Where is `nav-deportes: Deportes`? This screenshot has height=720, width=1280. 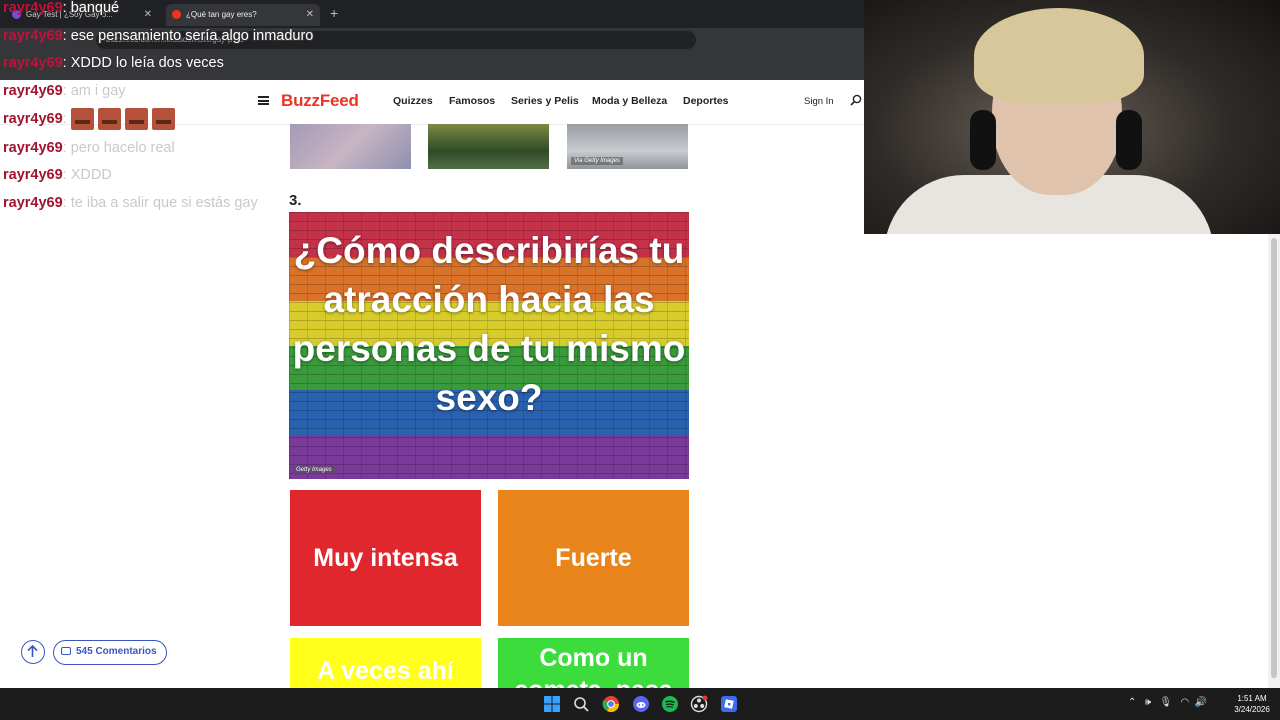 nav-deportes: Deportes is located at coordinates (706, 101).